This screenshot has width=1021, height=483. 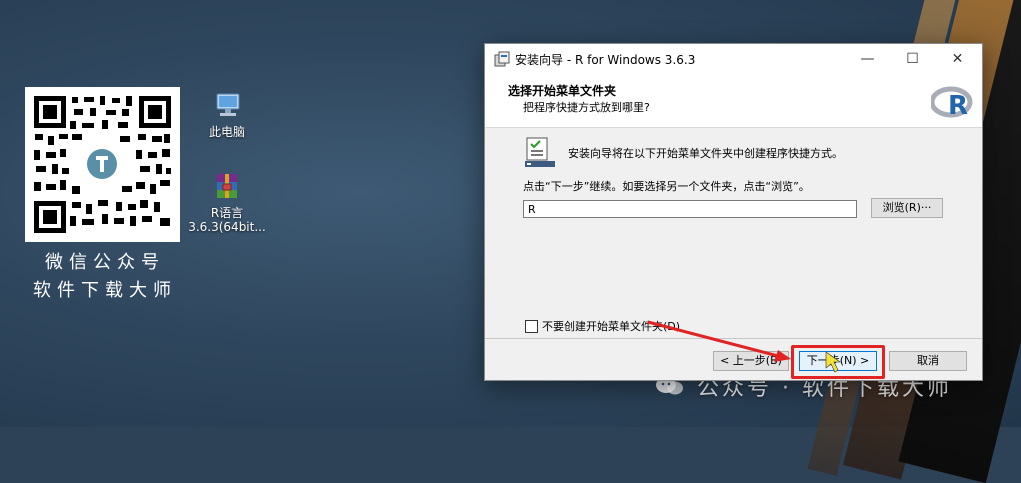 I want to click on annotation-arrow-icon, so click(x=744, y=346).